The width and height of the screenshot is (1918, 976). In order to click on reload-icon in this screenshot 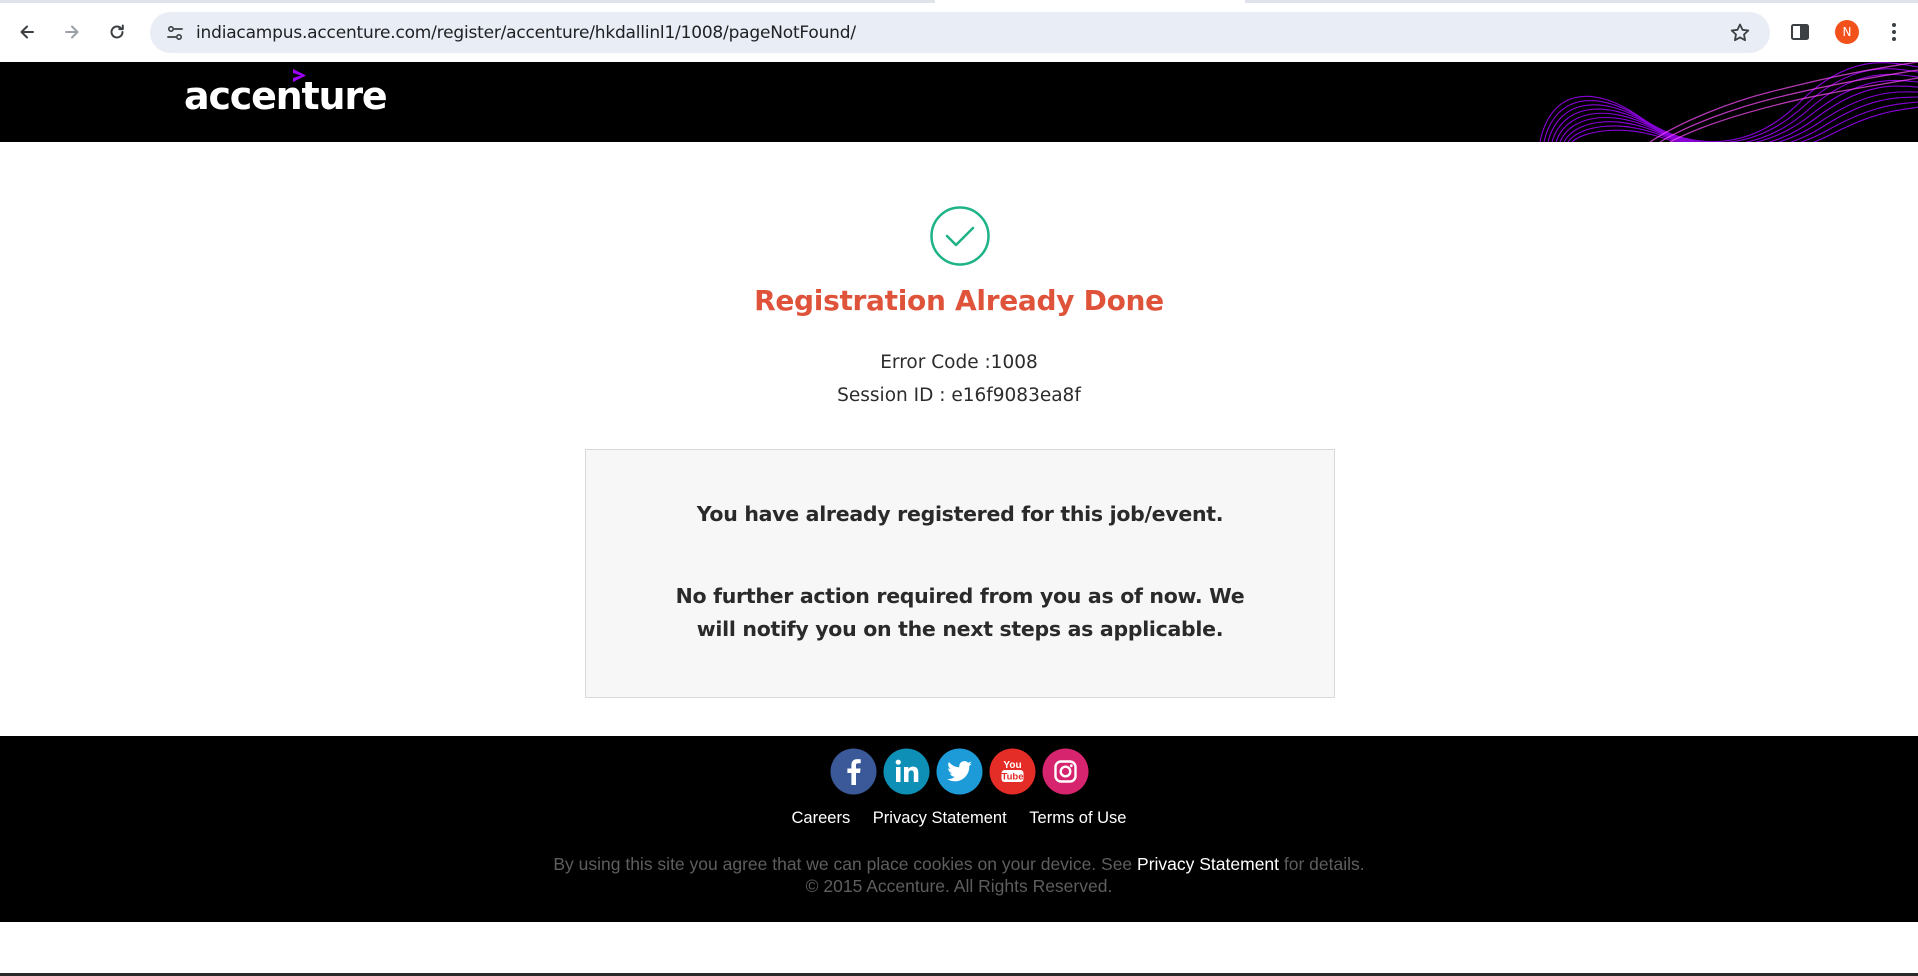, I will do `click(117, 31)`.